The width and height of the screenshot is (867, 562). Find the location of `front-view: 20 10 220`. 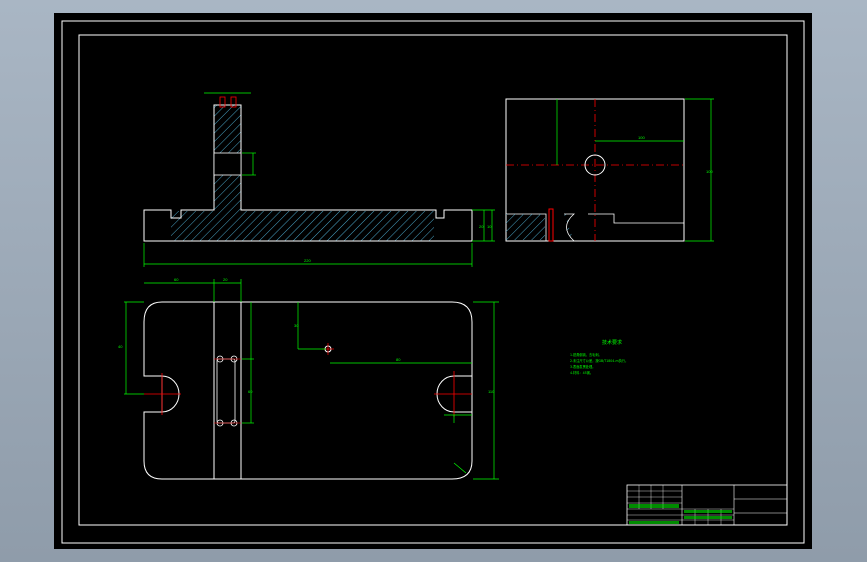

front-view: 20 10 220 is located at coordinates (319, 179).